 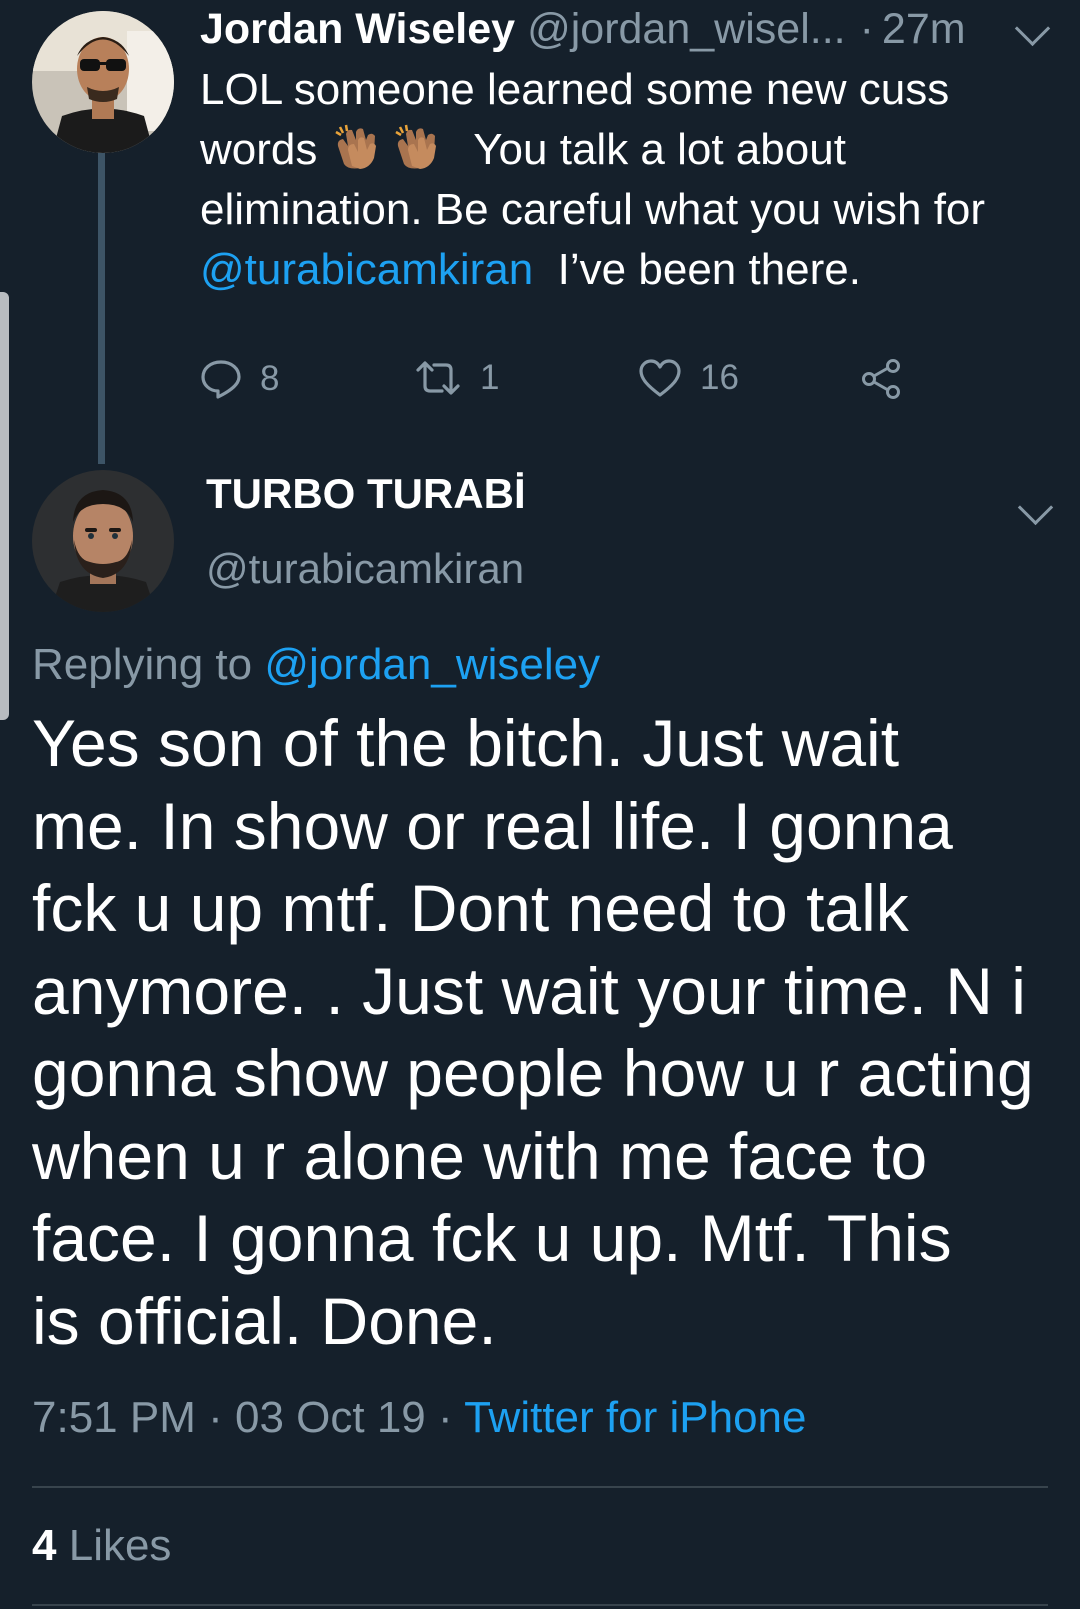 I want to click on heart-icon, so click(x=660, y=378).